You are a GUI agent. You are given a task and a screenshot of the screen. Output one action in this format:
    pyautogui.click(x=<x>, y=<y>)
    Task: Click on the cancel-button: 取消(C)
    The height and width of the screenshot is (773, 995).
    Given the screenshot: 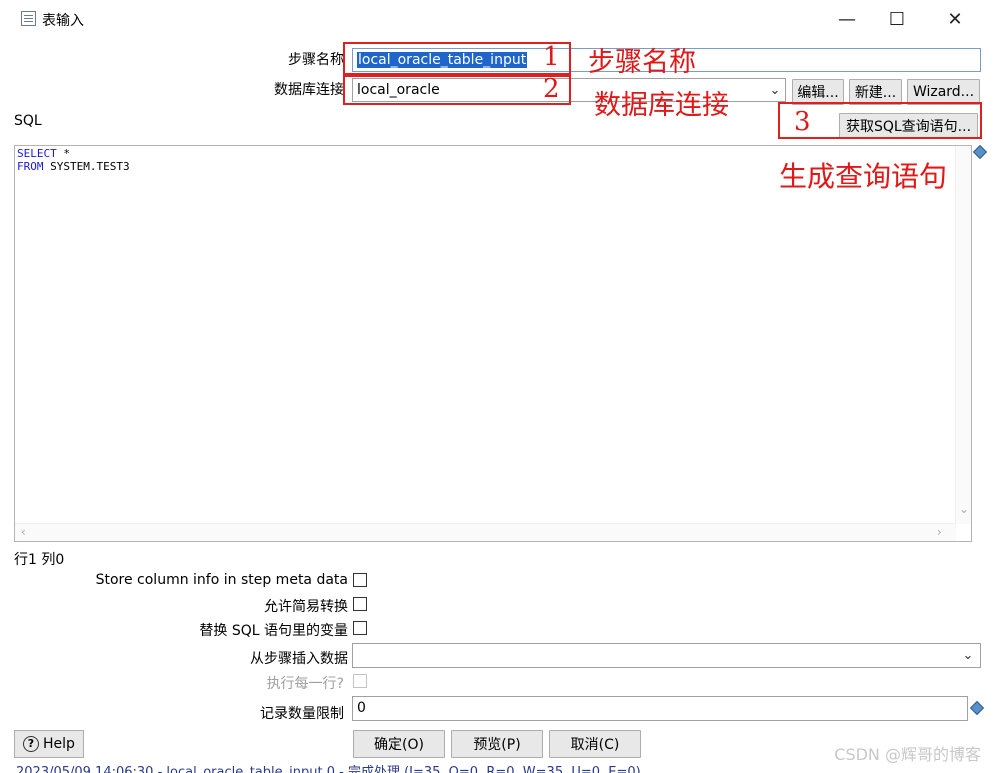 What is the action you would take?
    pyautogui.click(x=595, y=744)
    